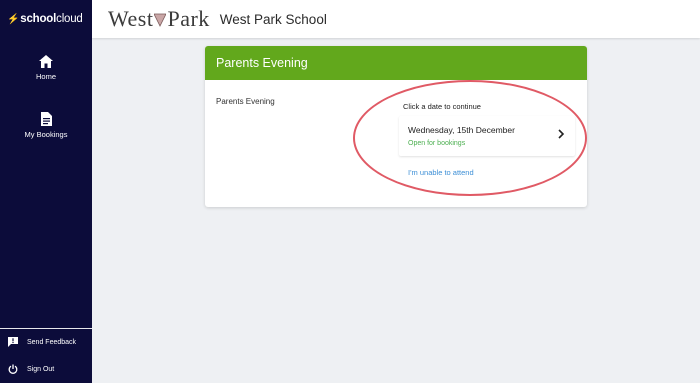  I want to click on chevron-right-icon, so click(561, 134).